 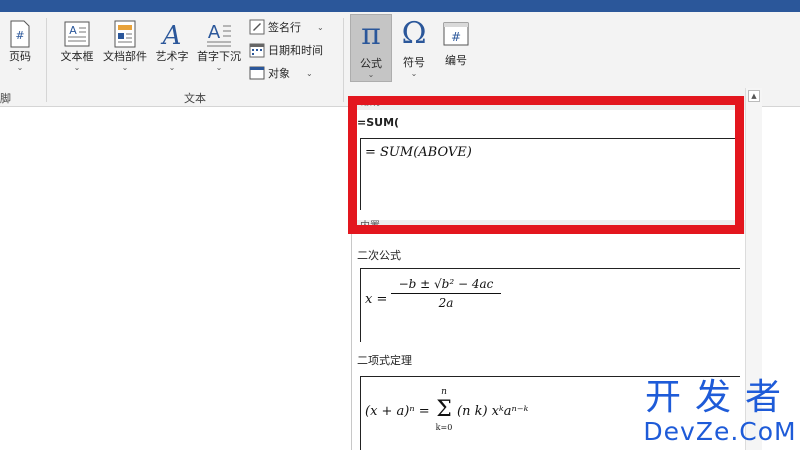 What do you see at coordinates (379, 255) in the screenshot?
I see `quadratic-caption: 二次公式` at bounding box center [379, 255].